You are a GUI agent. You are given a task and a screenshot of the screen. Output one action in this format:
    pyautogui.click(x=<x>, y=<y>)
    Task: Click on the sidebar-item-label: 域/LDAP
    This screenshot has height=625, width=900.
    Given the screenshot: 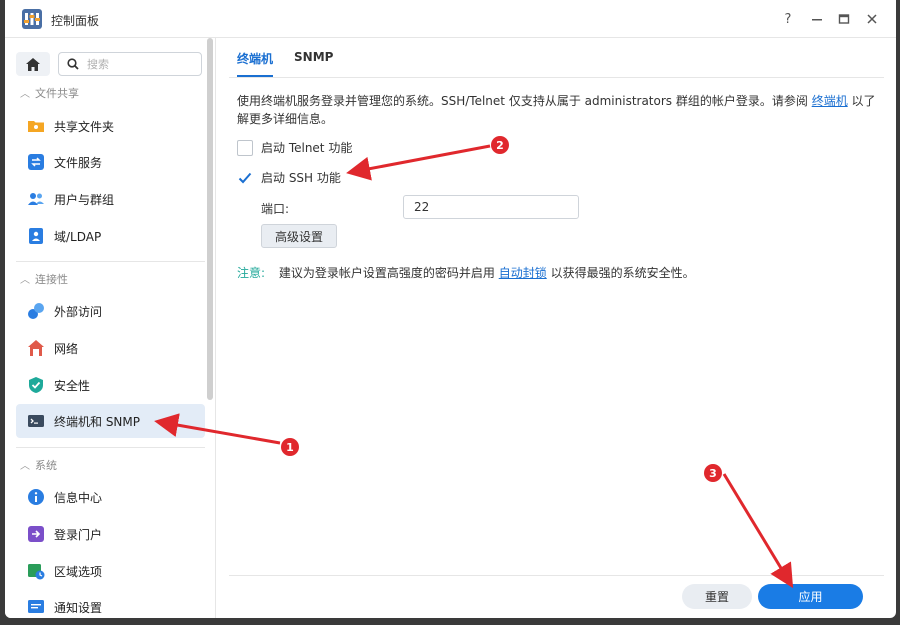 What is the action you would take?
    pyautogui.click(x=78, y=236)
    